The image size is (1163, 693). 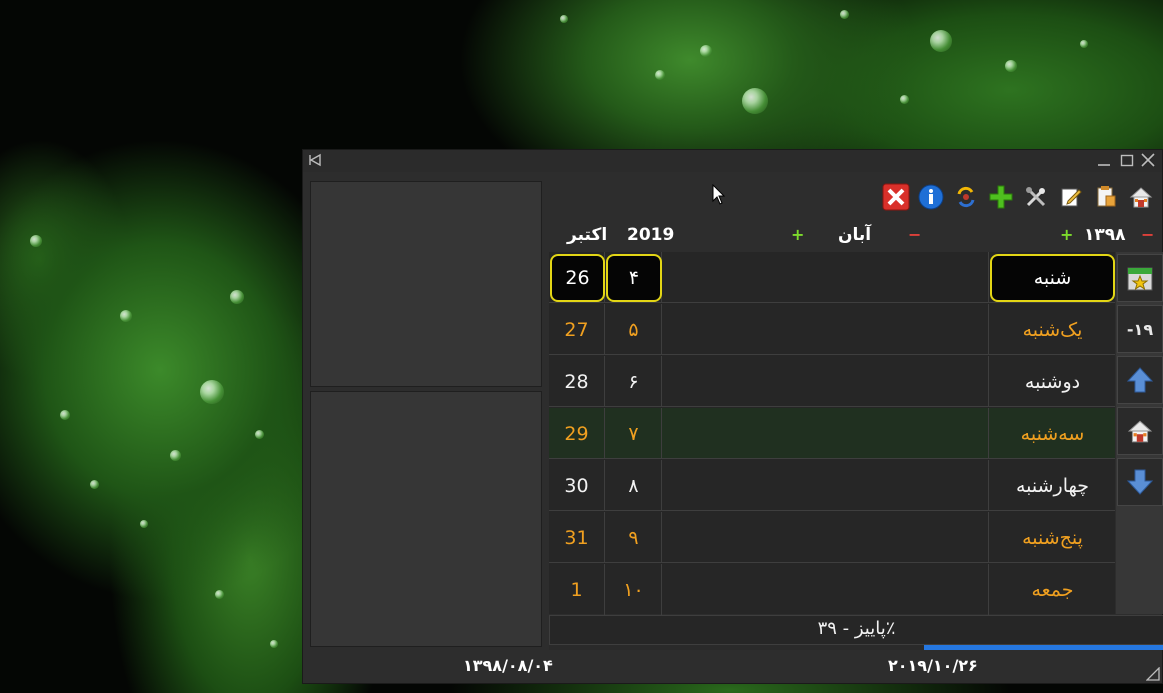 What do you see at coordinates (508, 665) in the screenshot?
I see `status-shamsi-date: ۱۳۹۸/۰۸/۰۴` at bounding box center [508, 665].